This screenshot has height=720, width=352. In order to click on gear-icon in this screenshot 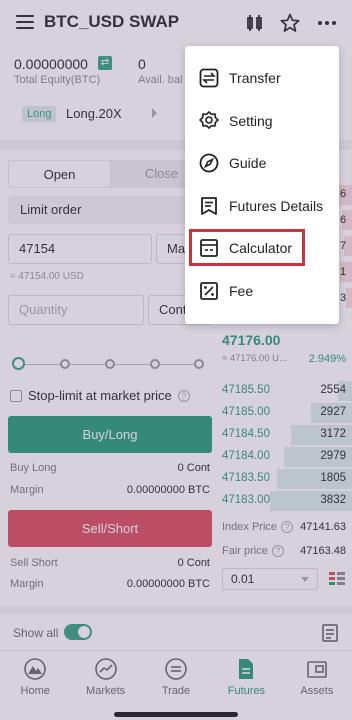, I will do `click(209, 120)`.